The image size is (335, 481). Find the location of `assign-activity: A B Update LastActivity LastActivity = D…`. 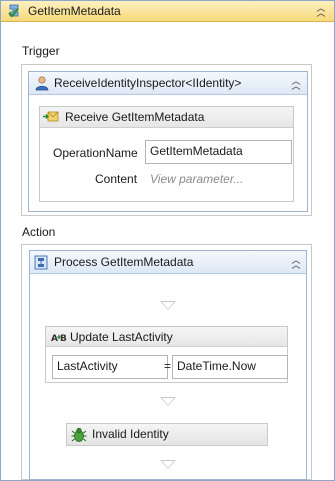

assign-activity: A B Update LastActivity LastActivity = D… is located at coordinates (166, 354).